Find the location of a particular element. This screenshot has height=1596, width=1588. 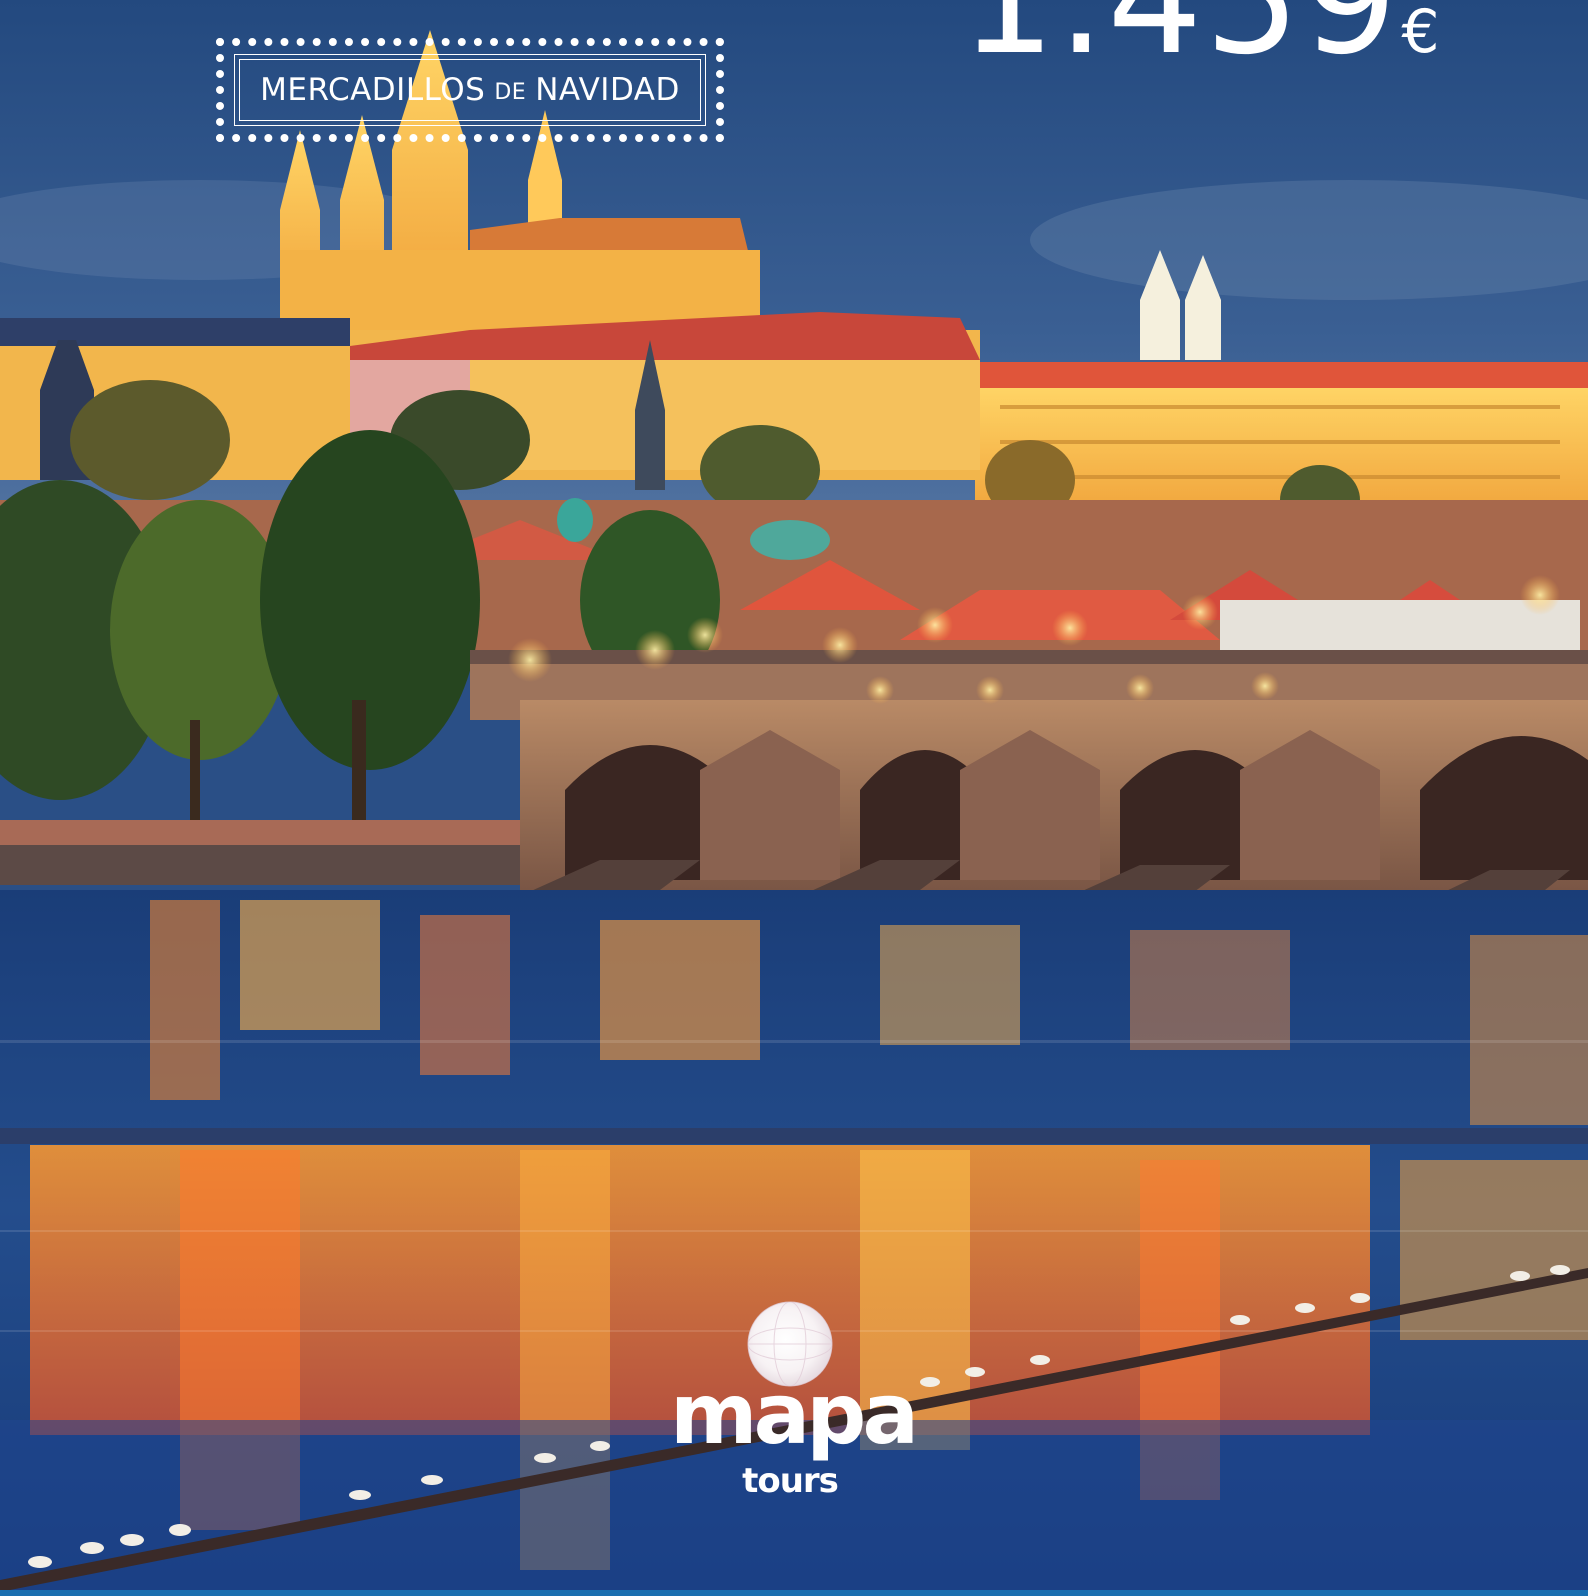

badge-text-mercadillos: MERCADILLOS is located at coordinates (373, 90).